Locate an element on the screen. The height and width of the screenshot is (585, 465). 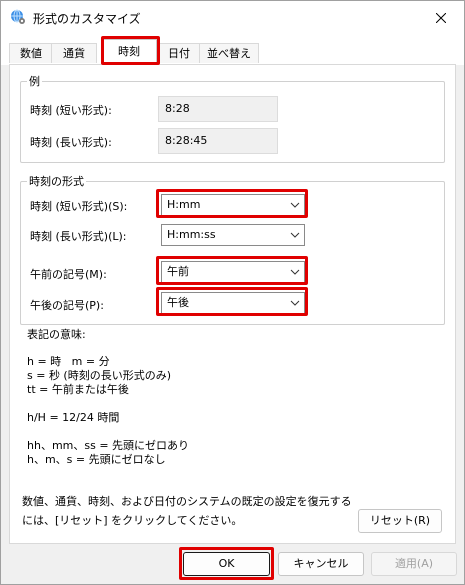
long-time-label: 時刻 (長い形式)(L): is located at coordinates (78, 236).